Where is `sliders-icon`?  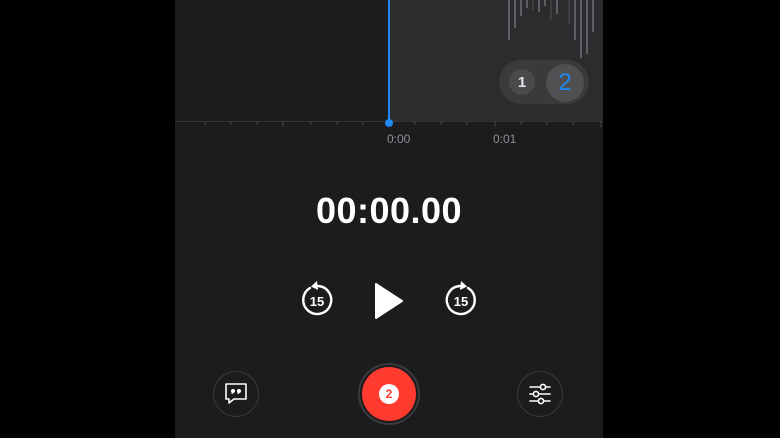 sliders-icon is located at coordinates (540, 394).